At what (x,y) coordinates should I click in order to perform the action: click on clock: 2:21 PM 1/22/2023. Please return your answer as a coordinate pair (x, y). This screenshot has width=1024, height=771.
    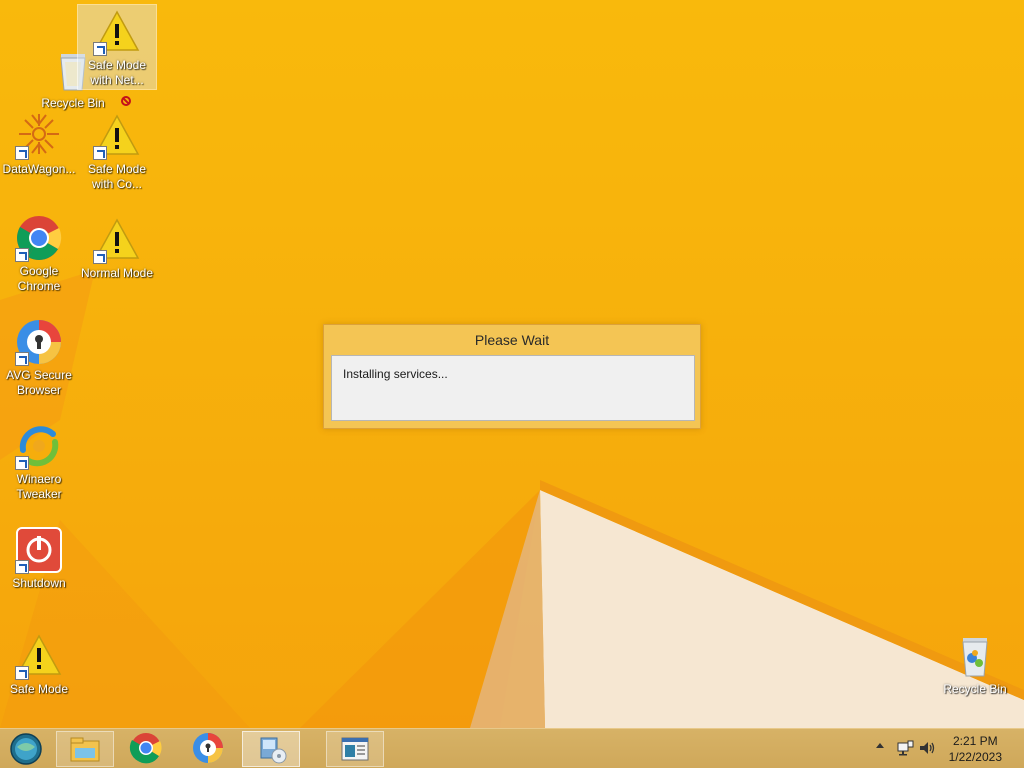
    Looking at the image, I should click on (975, 749).